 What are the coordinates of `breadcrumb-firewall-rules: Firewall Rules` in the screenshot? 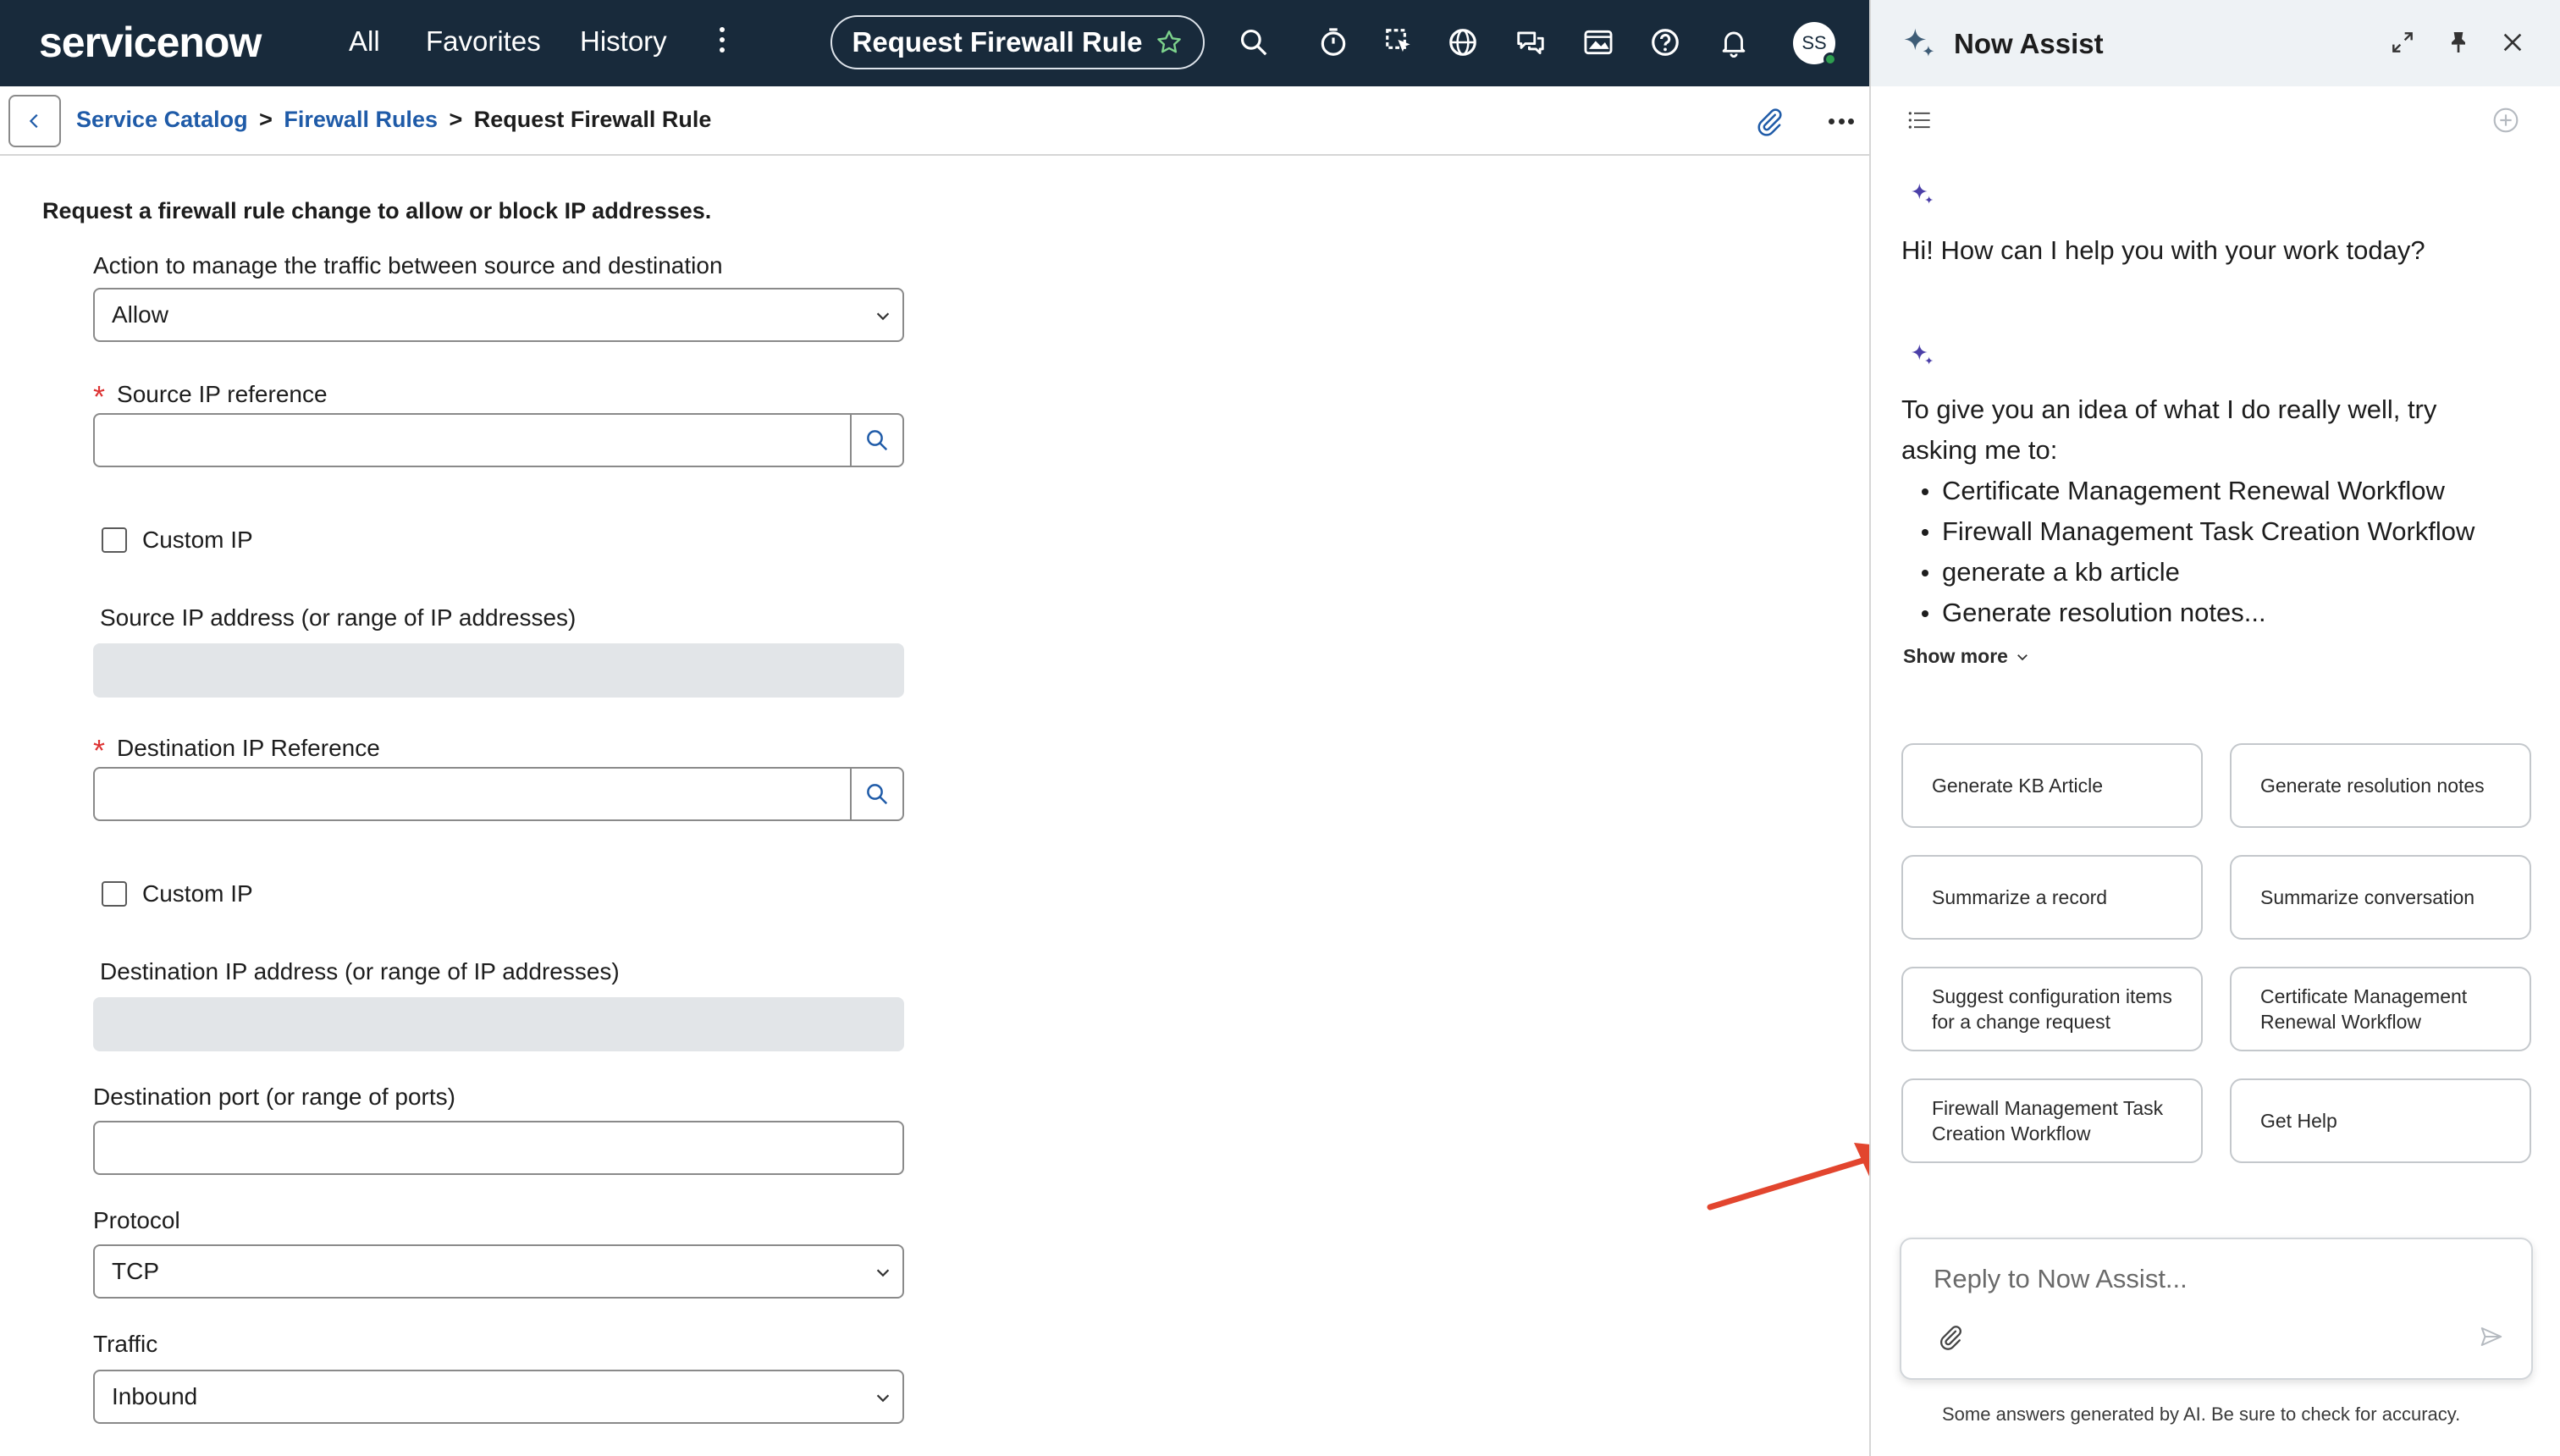 It's located at (361, 119).